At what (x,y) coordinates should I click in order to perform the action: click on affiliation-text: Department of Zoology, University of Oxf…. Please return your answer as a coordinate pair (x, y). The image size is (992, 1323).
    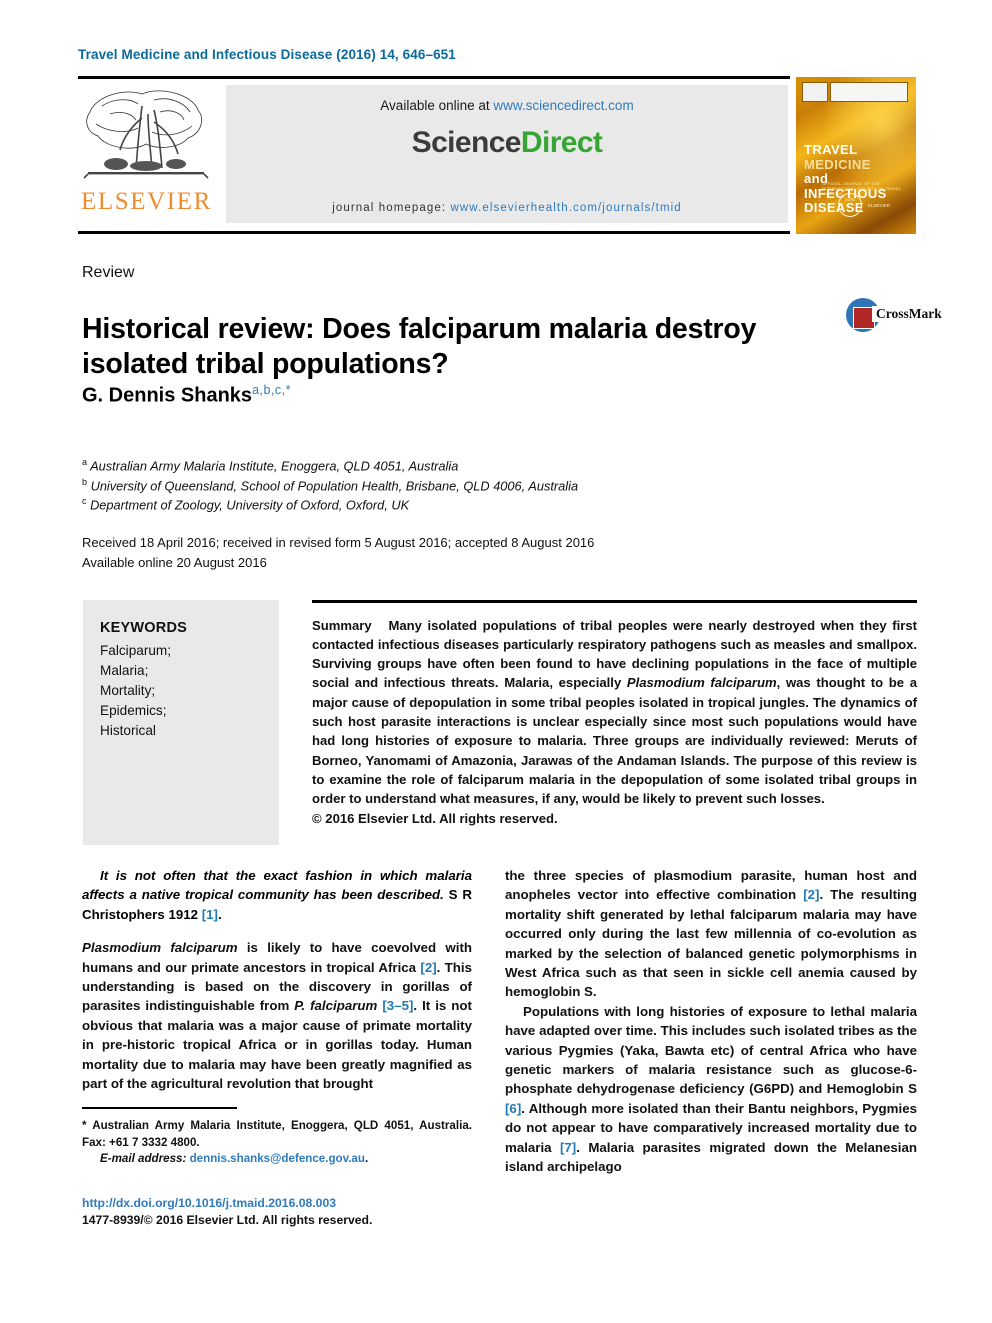
    Looking at the image, I should click on (250, 505).